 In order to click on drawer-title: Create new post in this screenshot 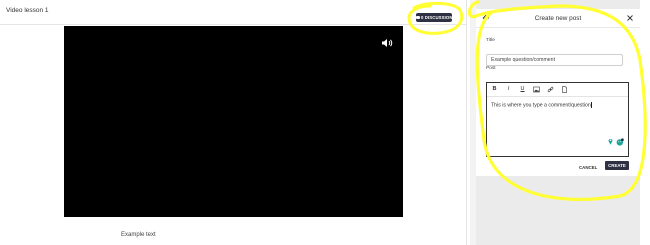, I will do `click(558, 18)`.